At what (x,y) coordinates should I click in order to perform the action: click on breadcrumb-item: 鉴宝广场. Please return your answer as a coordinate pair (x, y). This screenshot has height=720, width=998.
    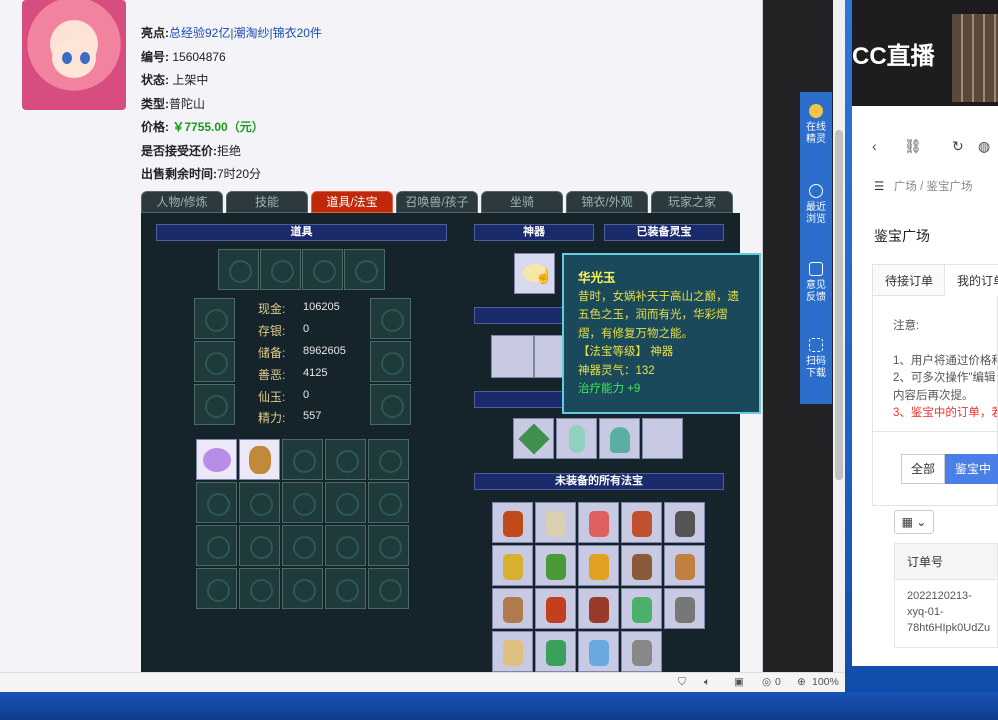
    Looking at the image, I should click on (950, 187).